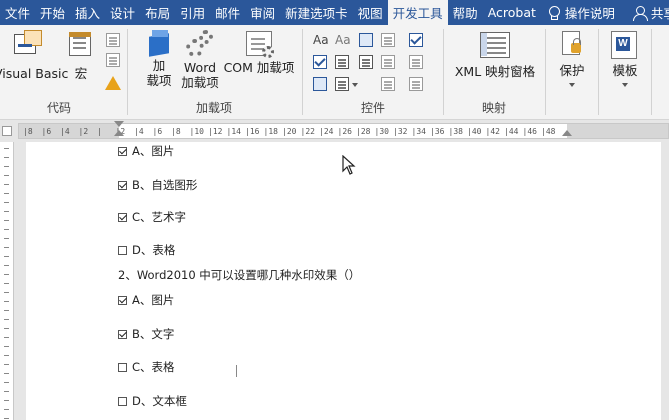 Image resolution: width=669 pixels, height=420 pixels. What do you see at coordinates (465, 12) in the screenshot?
I see `tab-help: 帮助` at bounding box center [465, 12].